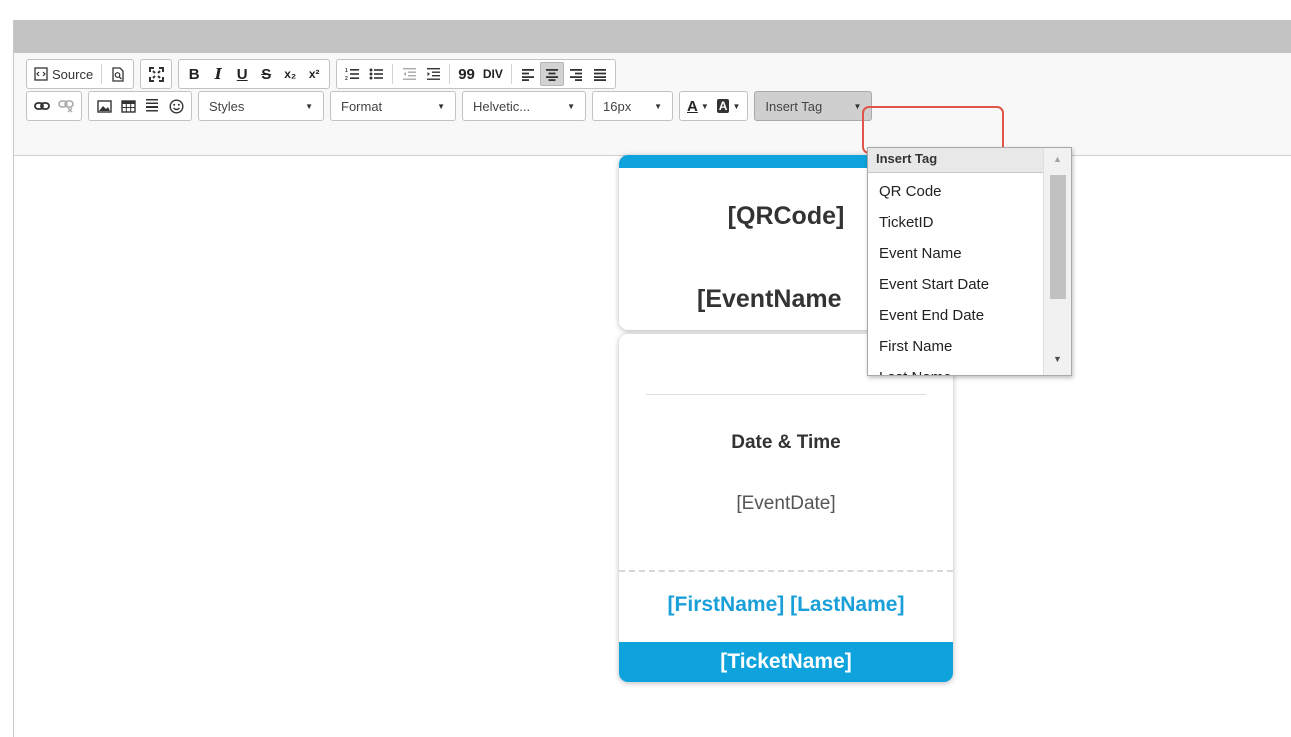 The image size is (1291, 737). What do you see at coordinates (786, 662) in the screenshot?
I see `ticket-name-placeholder: [TicketName]` at bounding box center [786, 662].